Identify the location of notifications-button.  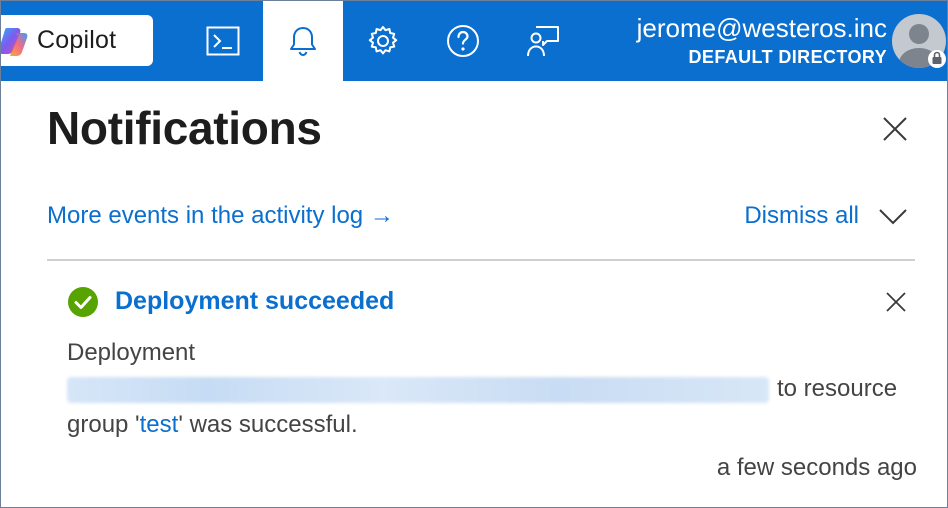
(303, 41).